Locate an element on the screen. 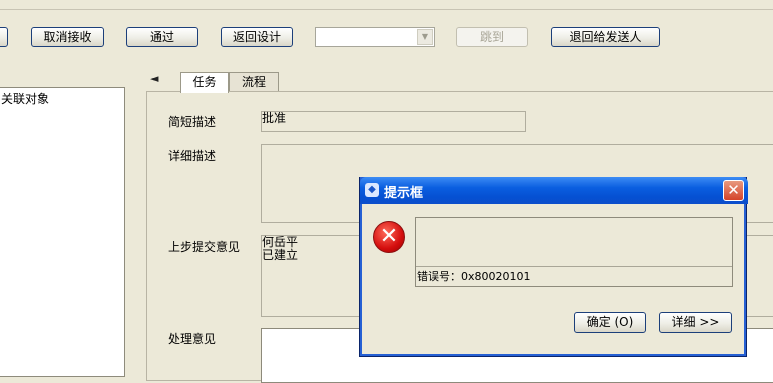 Image resolution: width=773 pixels, height=383 pixels. app-shield-icon: ◆ is located at coordinates (372, 190).